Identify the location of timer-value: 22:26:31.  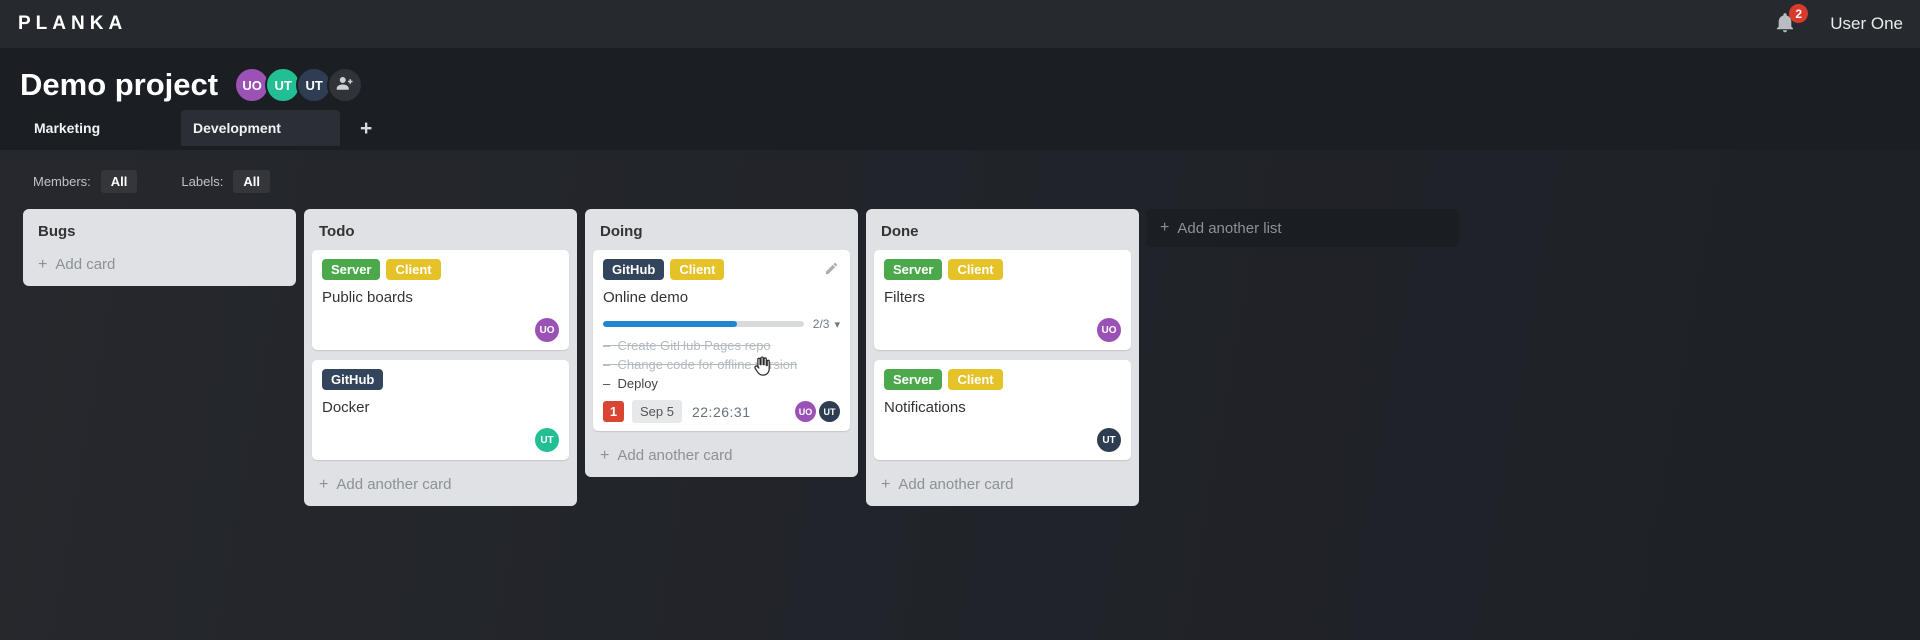
(721, 412).